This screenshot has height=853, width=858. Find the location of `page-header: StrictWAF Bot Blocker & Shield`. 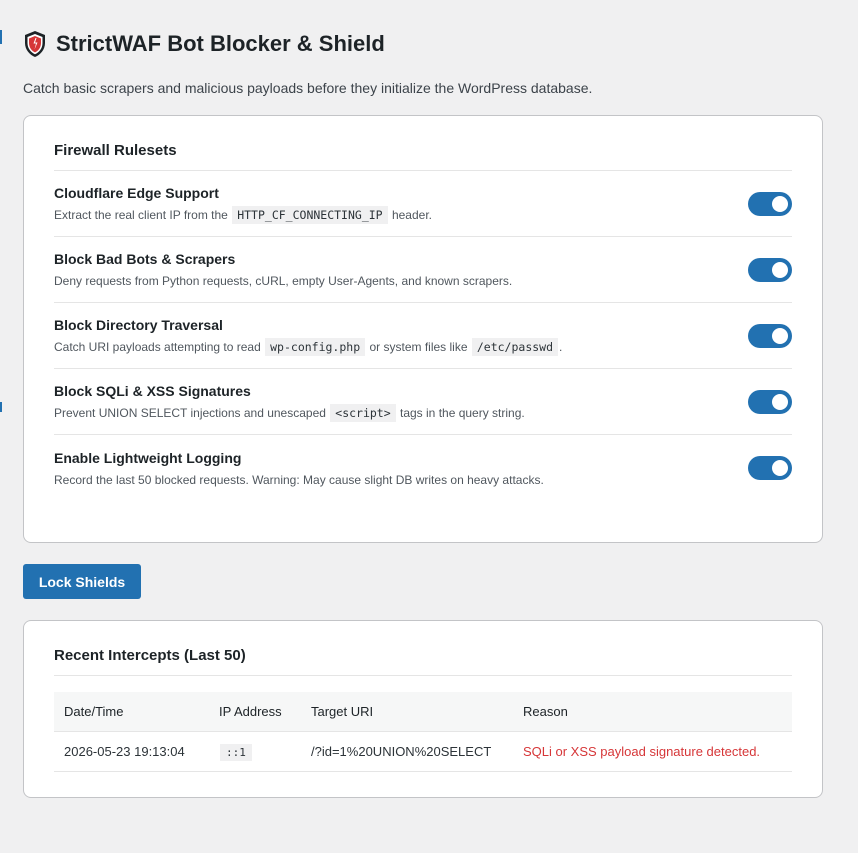

page-header: StrictWAF Bot Blocker & Shield is located at coordinates (423, 44).